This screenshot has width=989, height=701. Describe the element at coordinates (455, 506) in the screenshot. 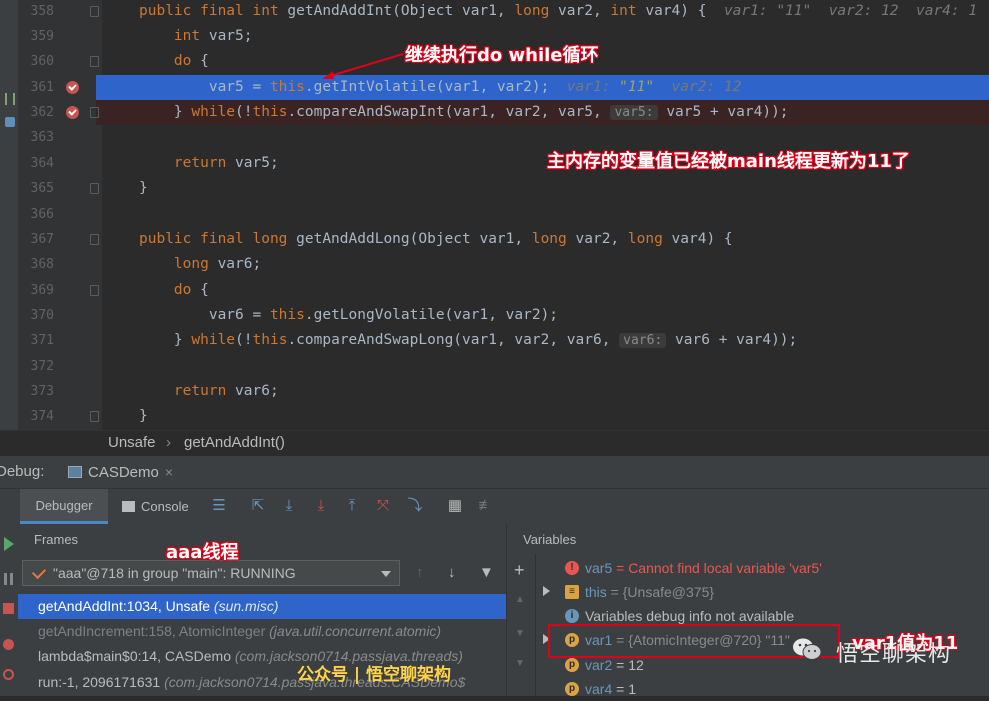

I see `evaluate-expression-icon: ▦` at that location.